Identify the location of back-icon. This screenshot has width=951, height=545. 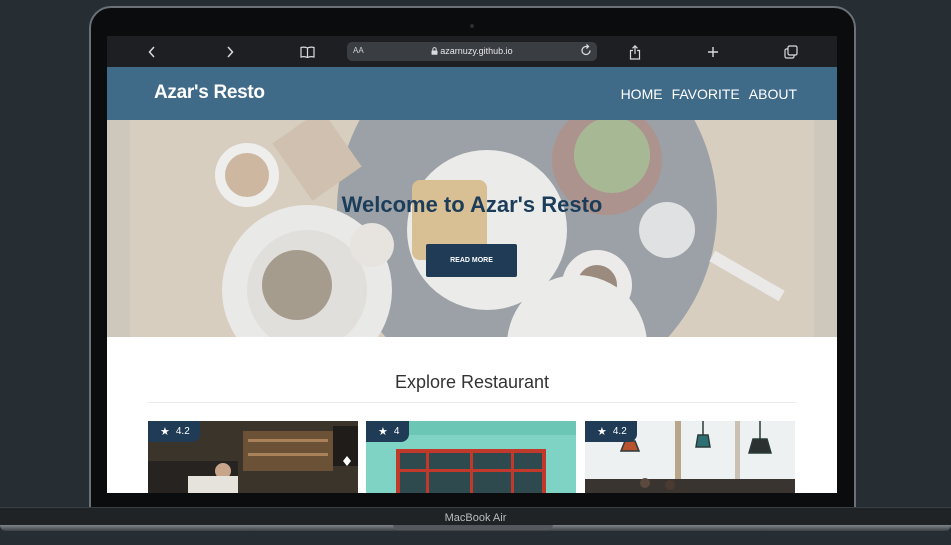
(152, 52).